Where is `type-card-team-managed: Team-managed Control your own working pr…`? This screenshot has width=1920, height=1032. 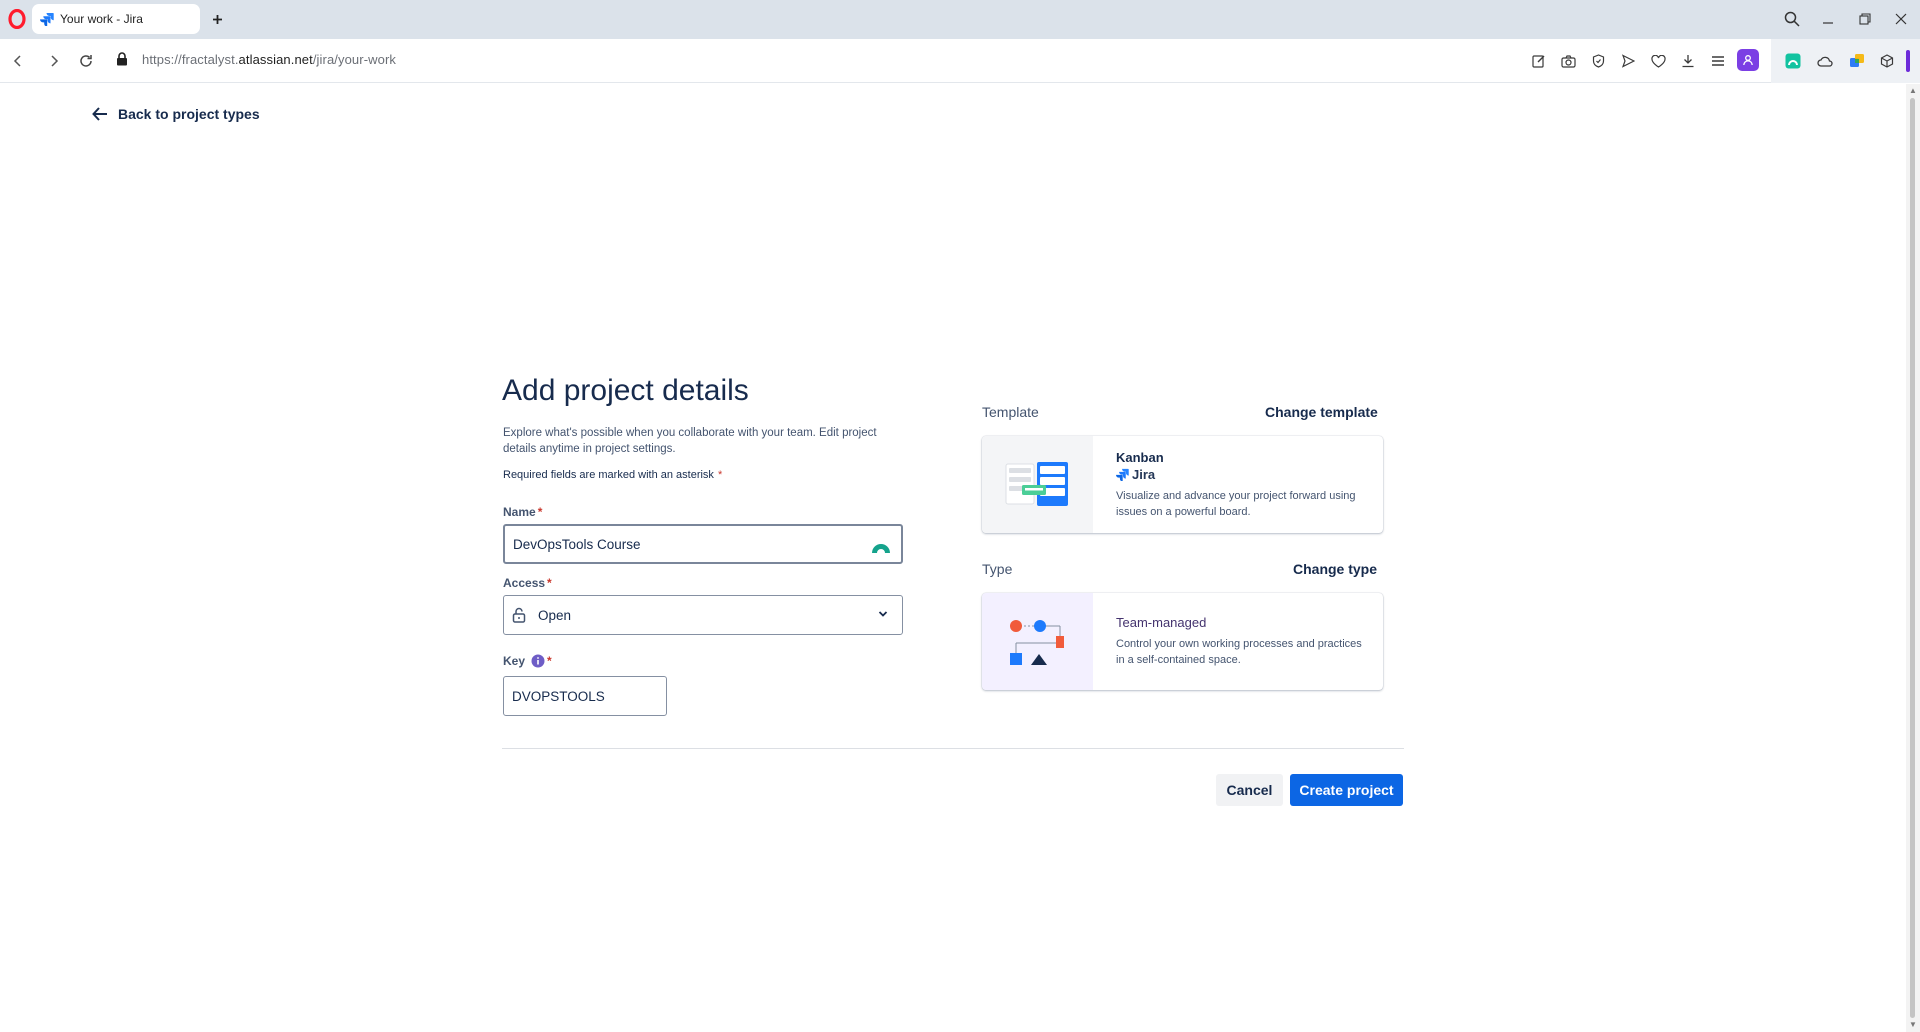
type-card-team-managed: Team-managed Control your own working pr… is located at coordinates (1182, 641).